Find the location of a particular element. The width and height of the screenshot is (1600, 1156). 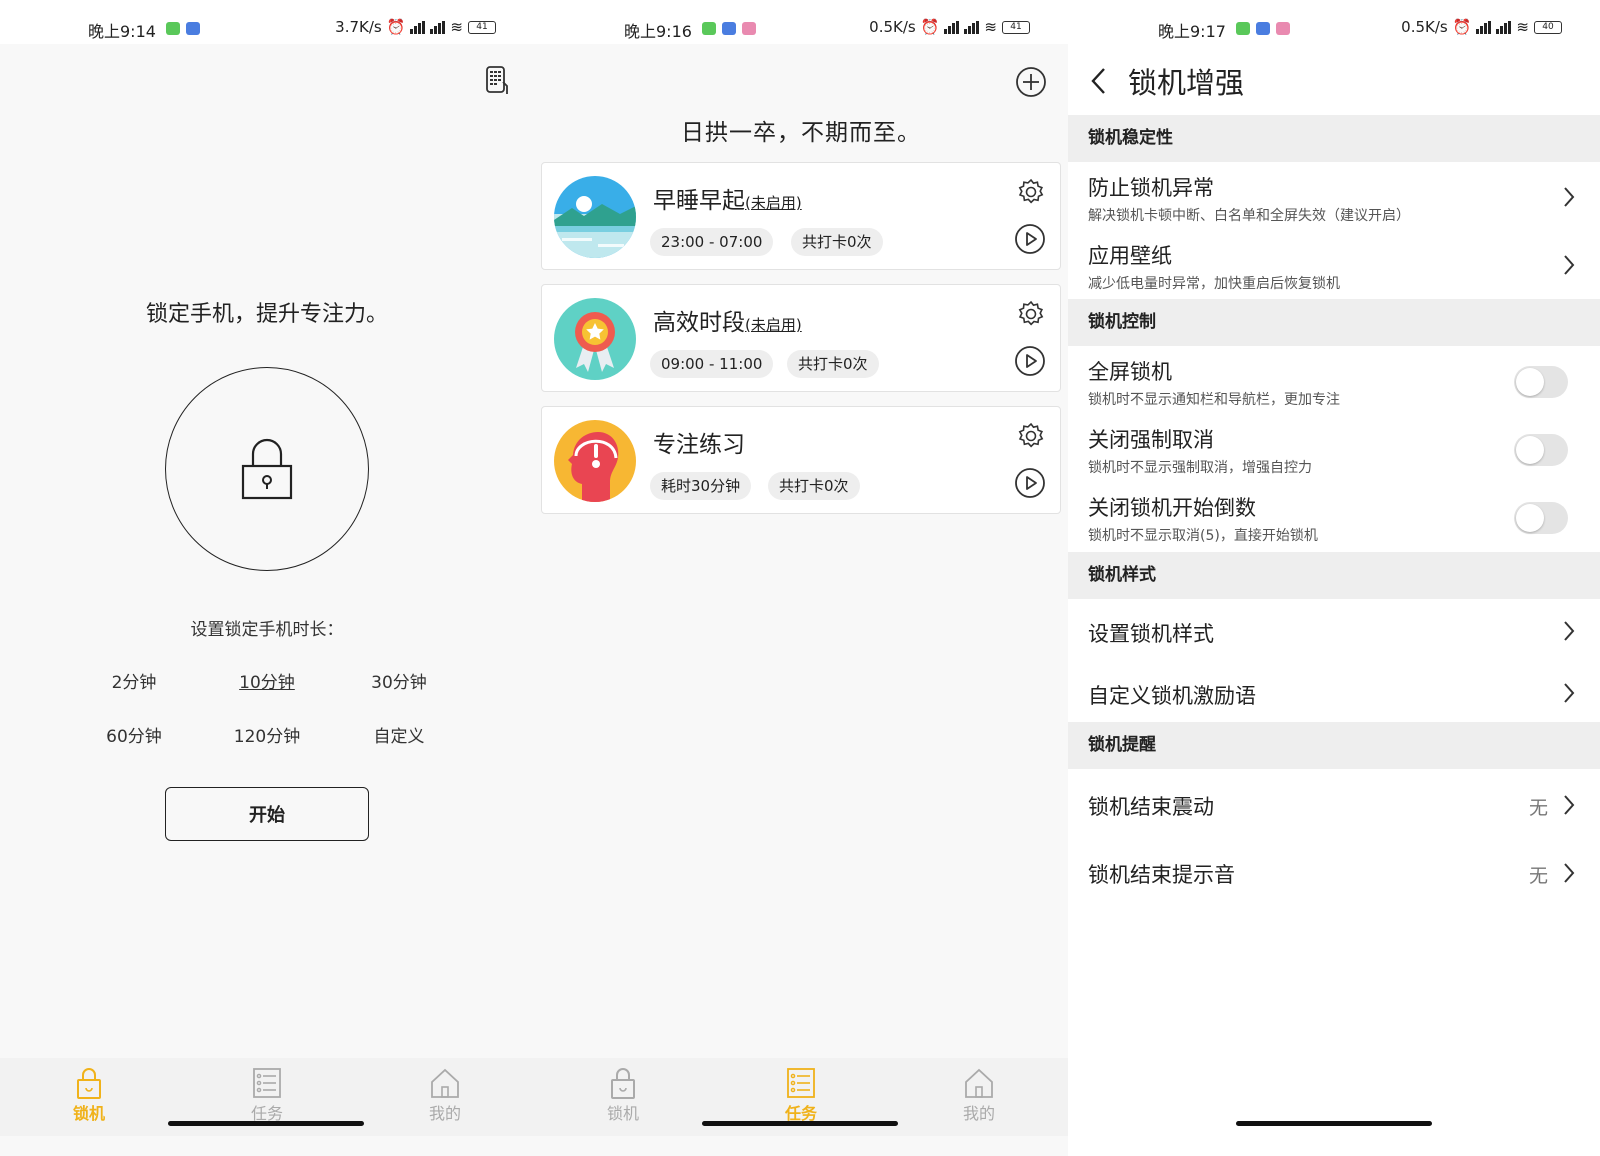

row-end-vibration: 锁机结束震动 无 is located at coordinates (1334, 803).